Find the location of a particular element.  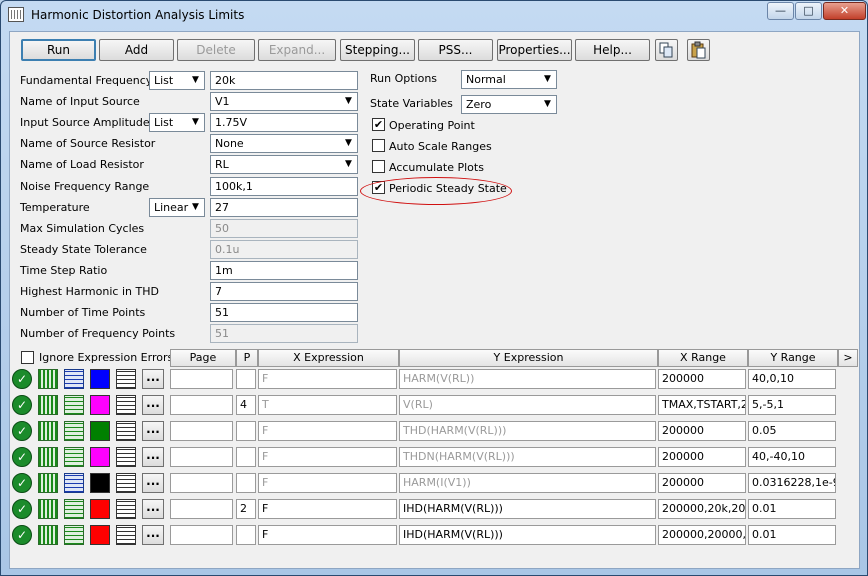

state-variables-select: Zero ▼ is located at coordinates (509, 104).